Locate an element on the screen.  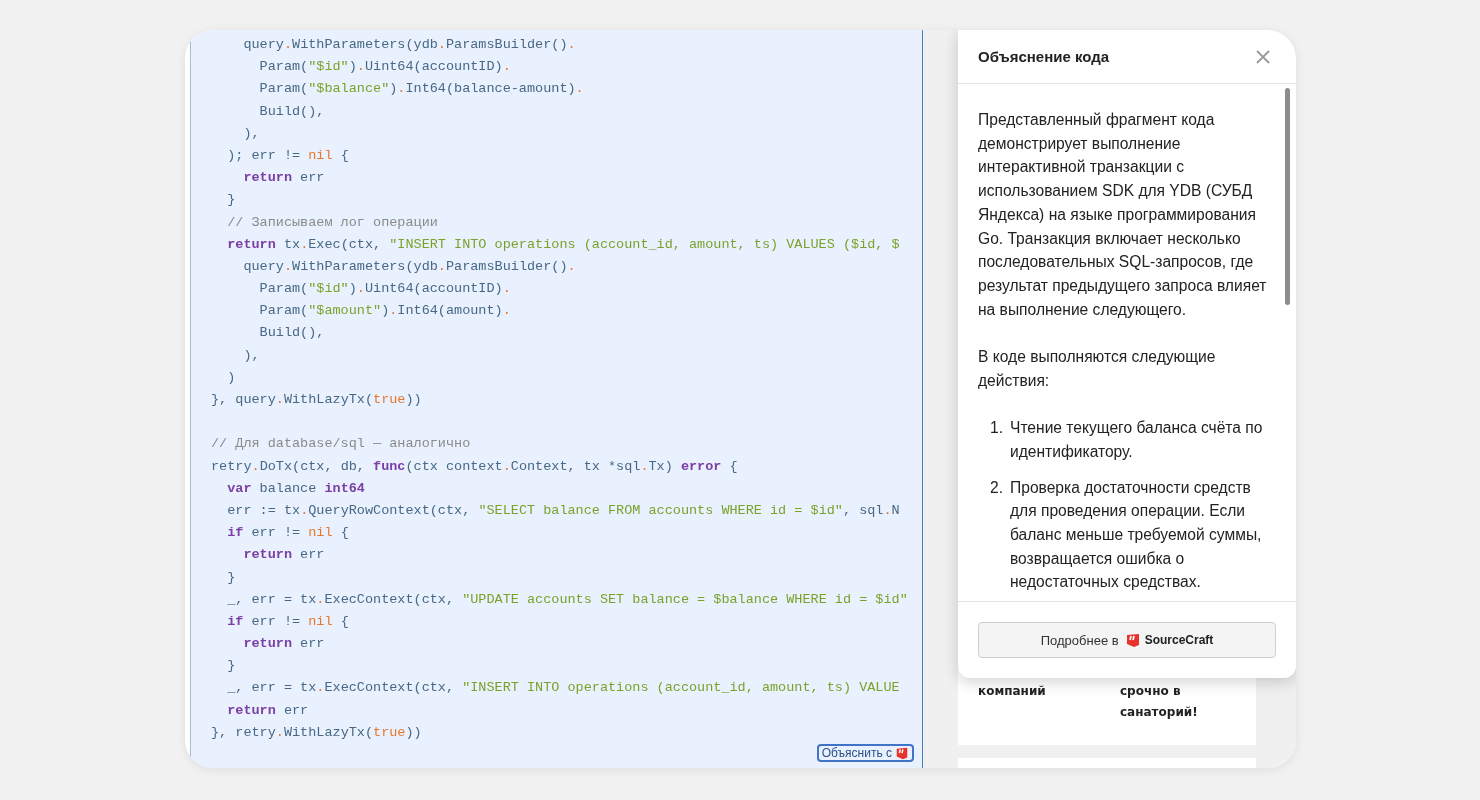
close-button is located at coordinates (1263, 56).